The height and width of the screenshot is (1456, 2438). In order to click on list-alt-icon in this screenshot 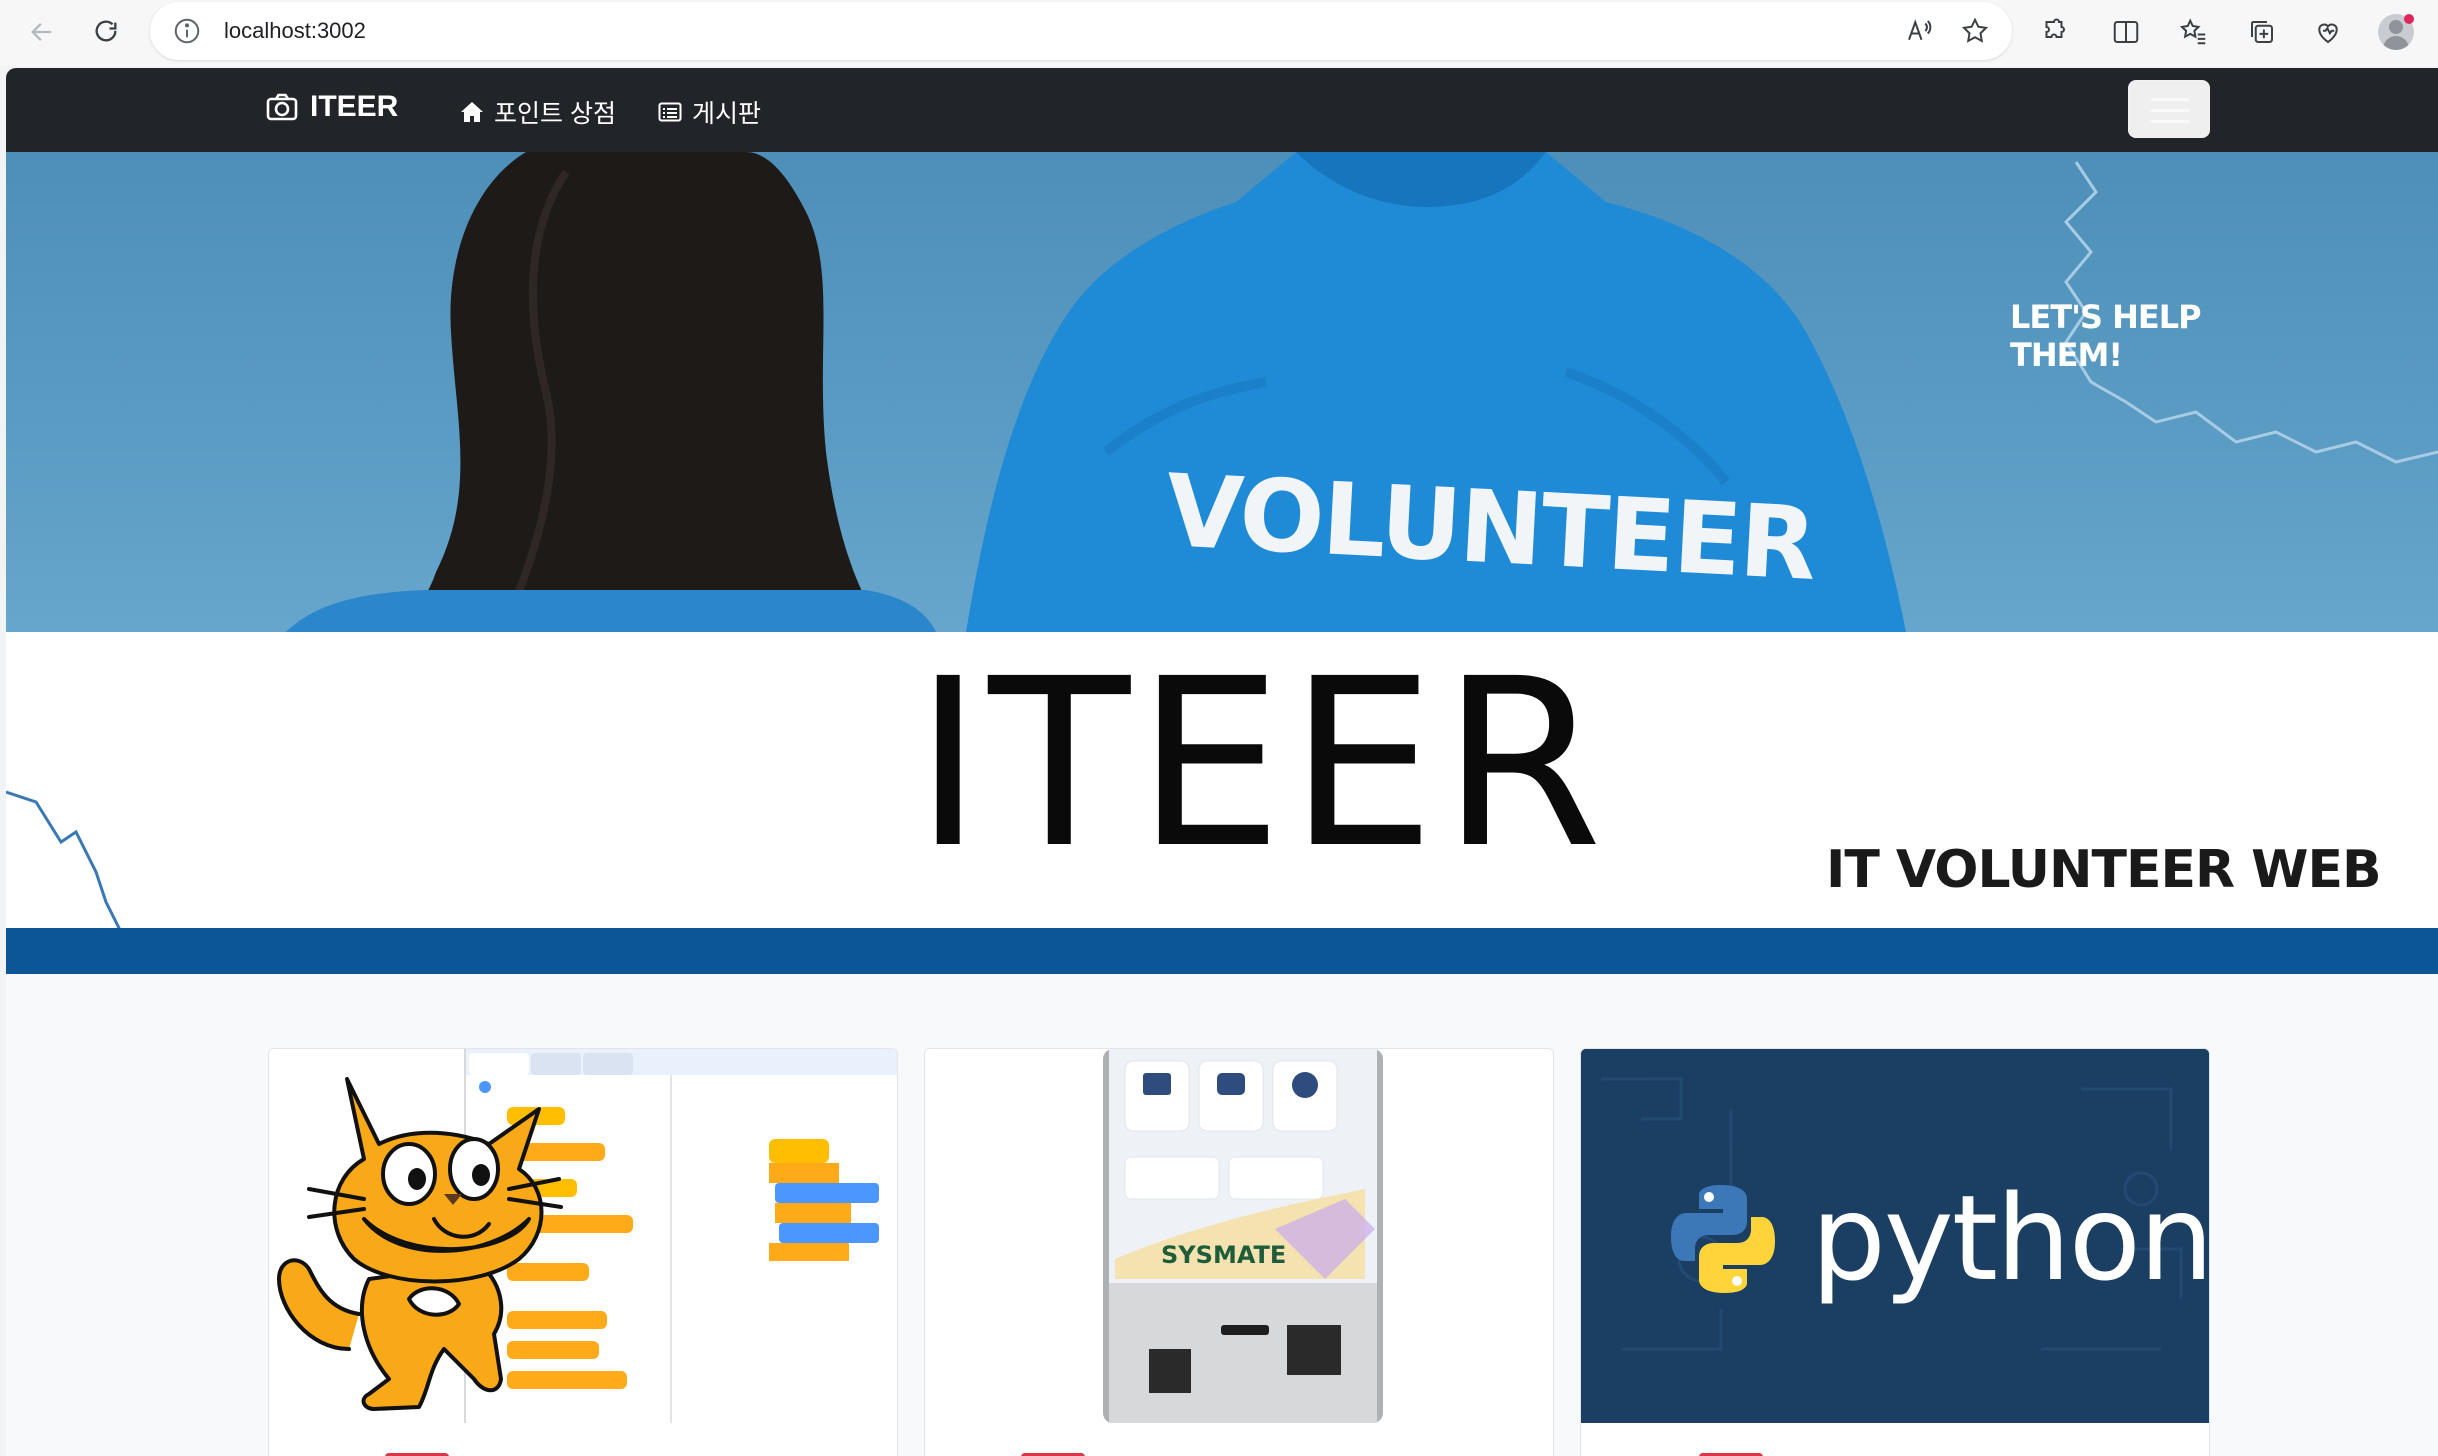, I will do `click(670, 112)`.